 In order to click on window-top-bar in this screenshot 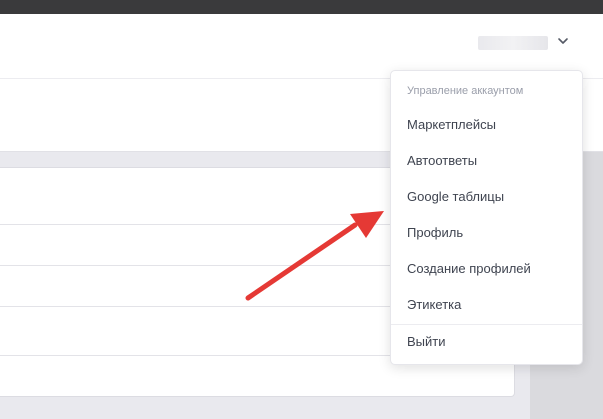, I will do `click(301, 7)`.